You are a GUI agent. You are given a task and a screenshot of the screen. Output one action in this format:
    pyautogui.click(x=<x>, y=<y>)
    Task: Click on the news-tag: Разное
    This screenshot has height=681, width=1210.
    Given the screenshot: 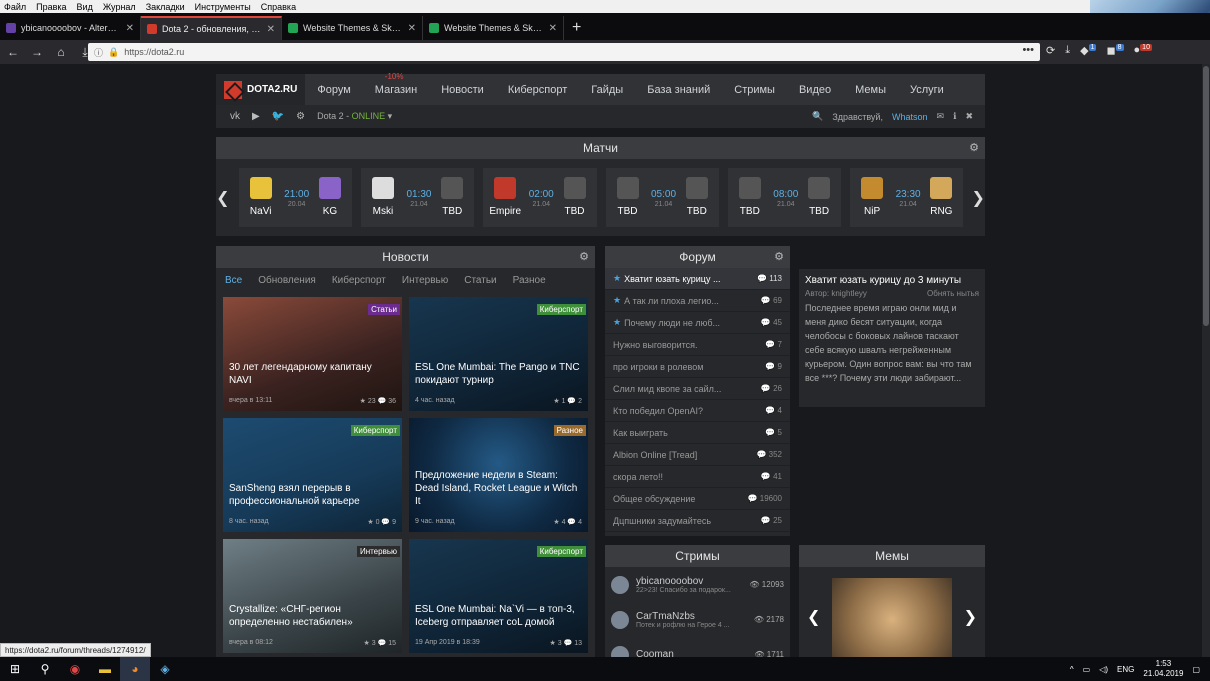 What is the action you would take?
    pyautogui.click(x=569, y=430)
    